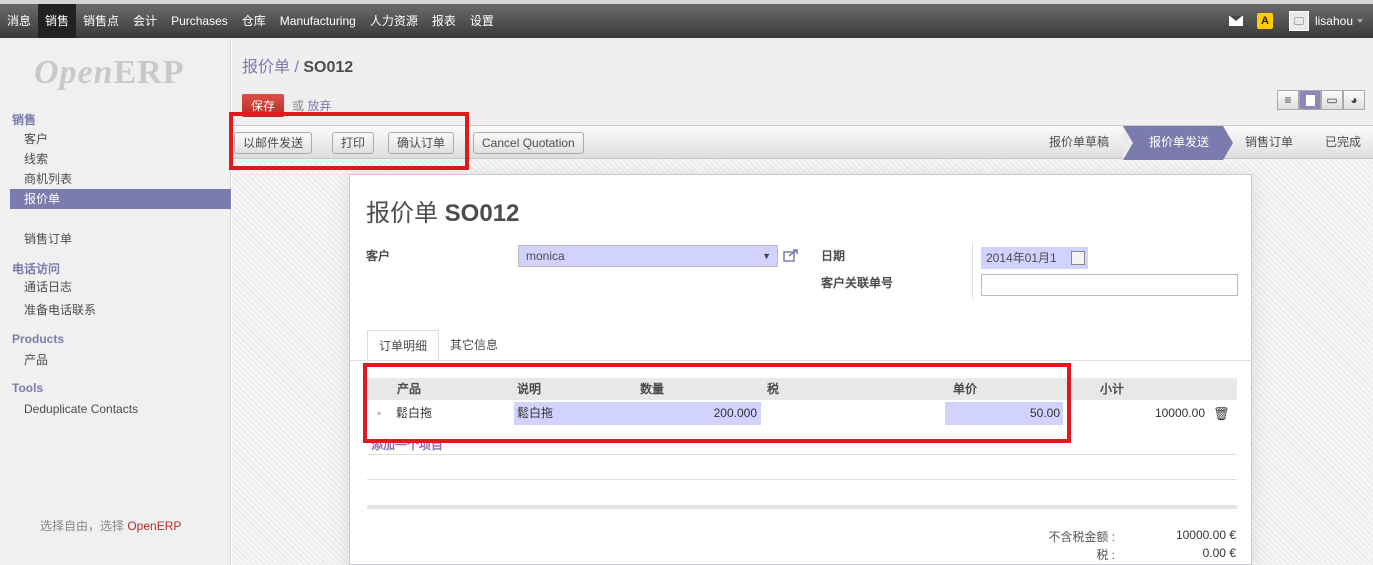 The image size is (1373, 565). I want to click on breadcrumb: 报价单 / SO012, so click(298, 67).